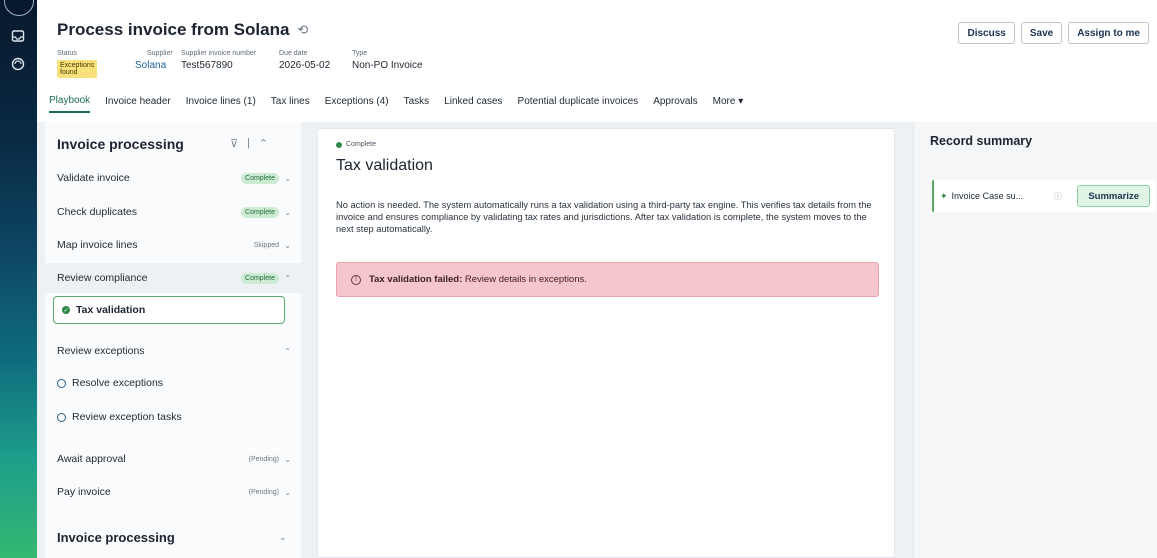  What do you see at coordinates (183, 29) in the screenshot?
I see `page-title: Process invoice from Solana ⟲` at bounding box center [183, 29].